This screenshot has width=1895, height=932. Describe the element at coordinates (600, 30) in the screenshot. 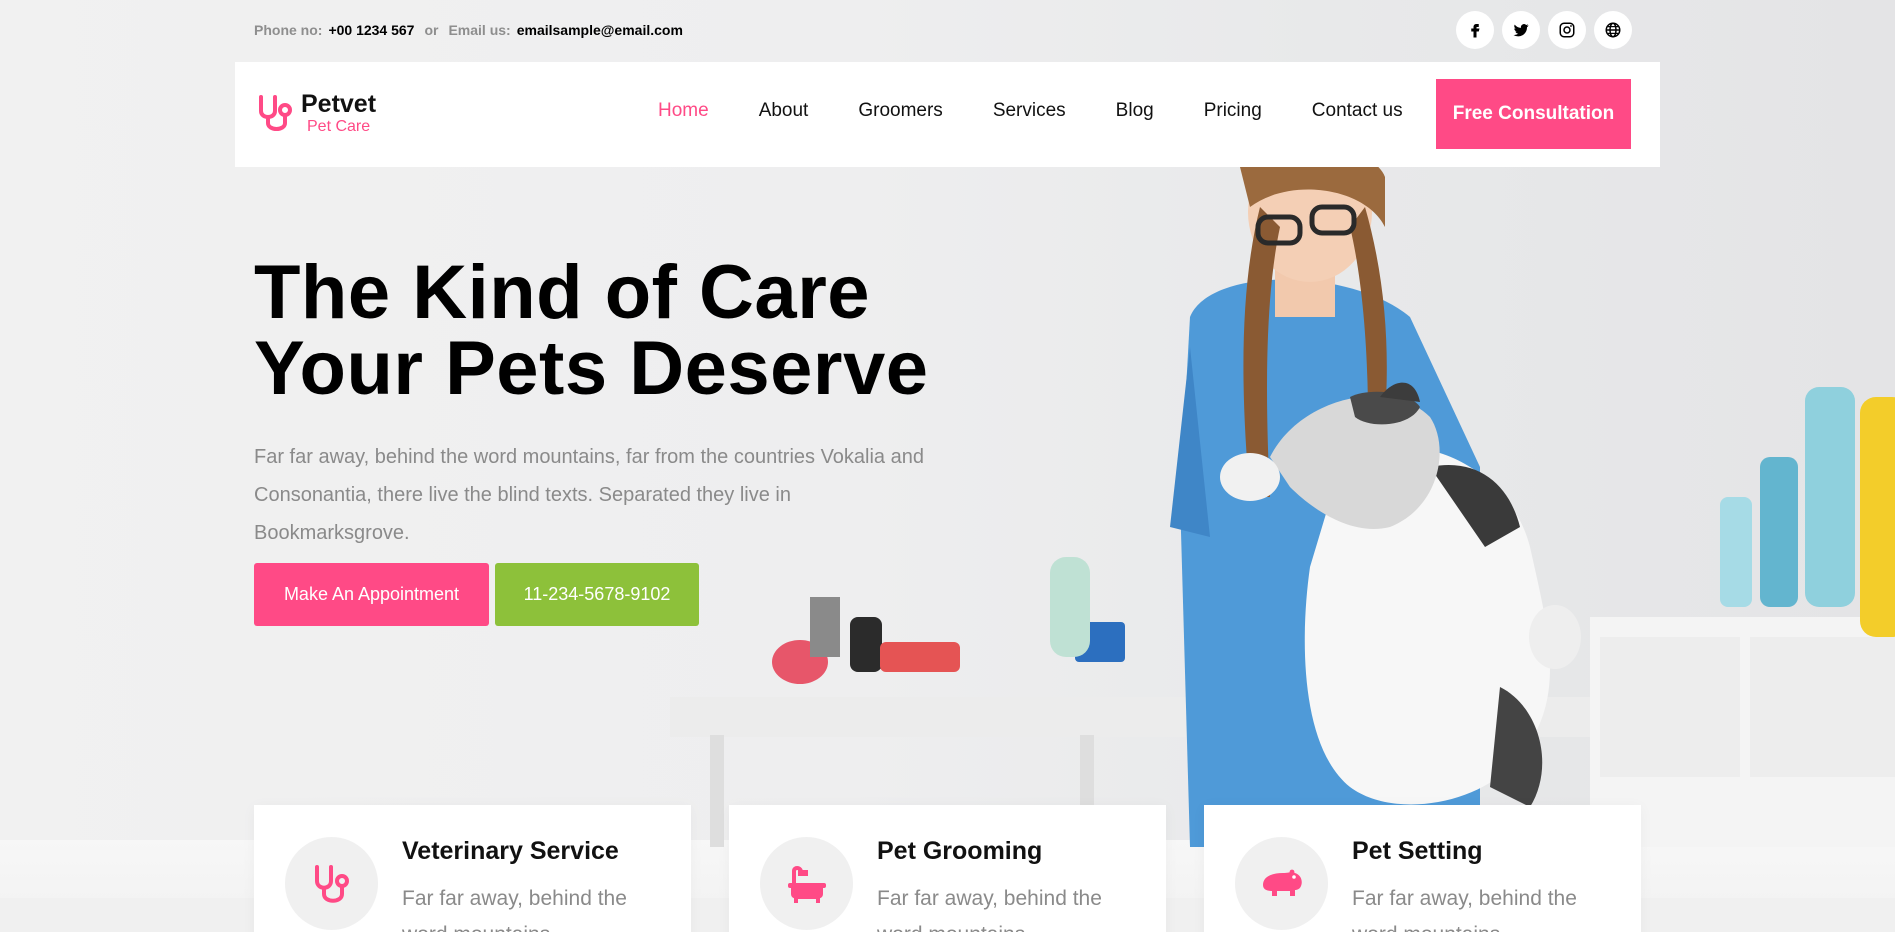

I see `email-link: emailsample@email.com` at that location.